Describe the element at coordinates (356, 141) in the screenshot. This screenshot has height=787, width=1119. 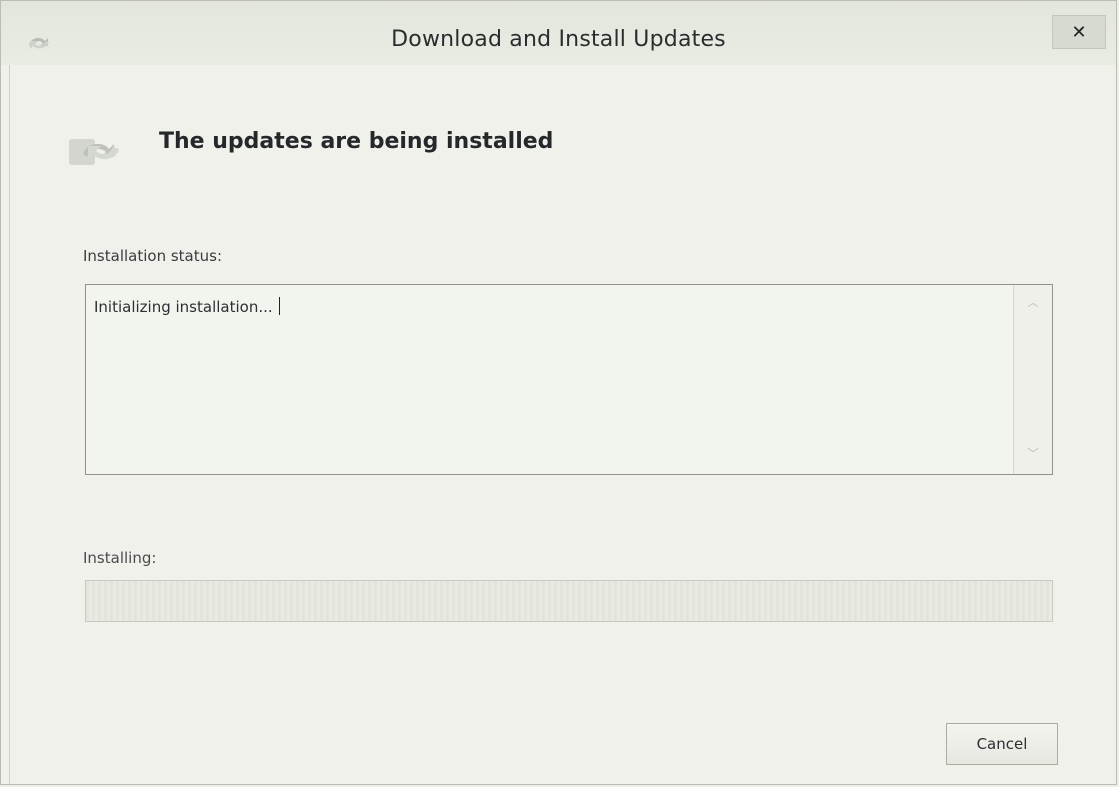
I see `page-heading: The updates are being installed` at that location.